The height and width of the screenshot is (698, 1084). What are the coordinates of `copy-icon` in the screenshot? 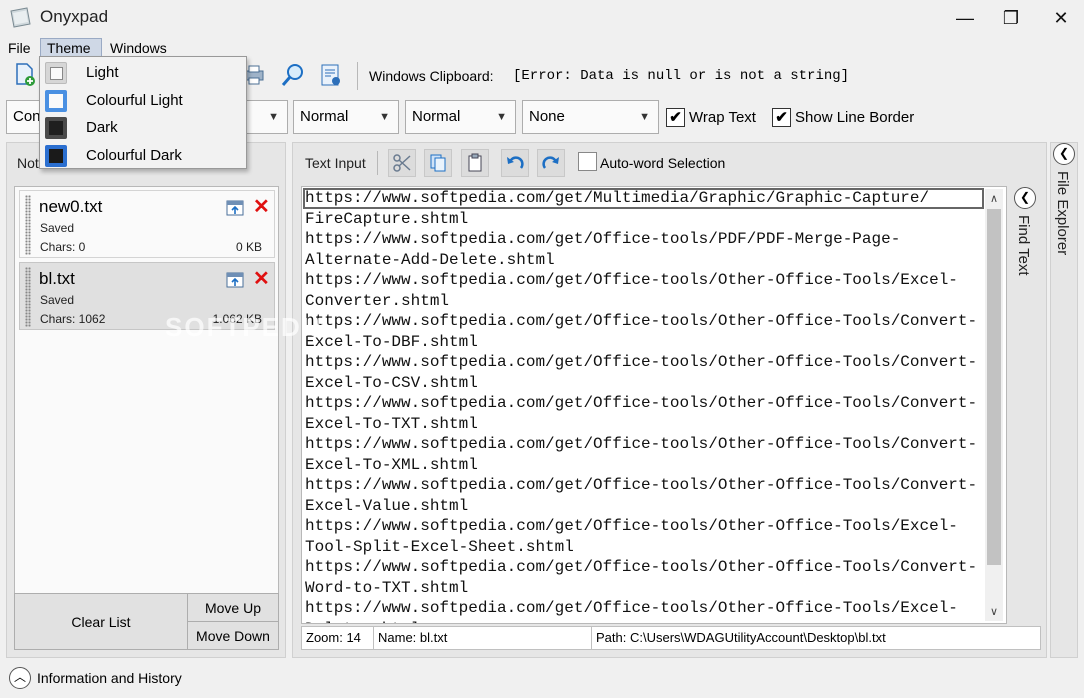 It's located at (438, 163).